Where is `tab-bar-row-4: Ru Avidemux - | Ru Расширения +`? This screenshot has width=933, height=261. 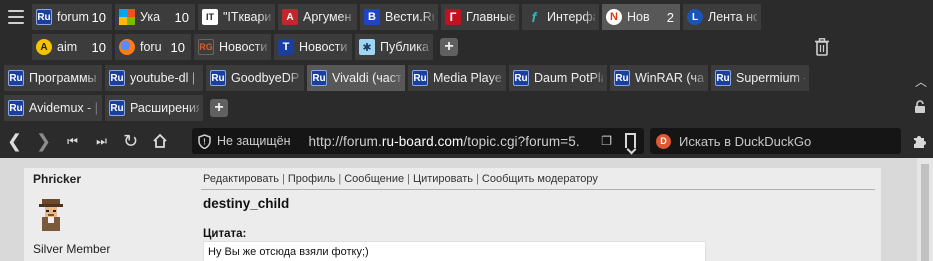 tab-bar-row-4: Ru Avidemux - | Ru Расширения + is located at coordinates (466, 108).